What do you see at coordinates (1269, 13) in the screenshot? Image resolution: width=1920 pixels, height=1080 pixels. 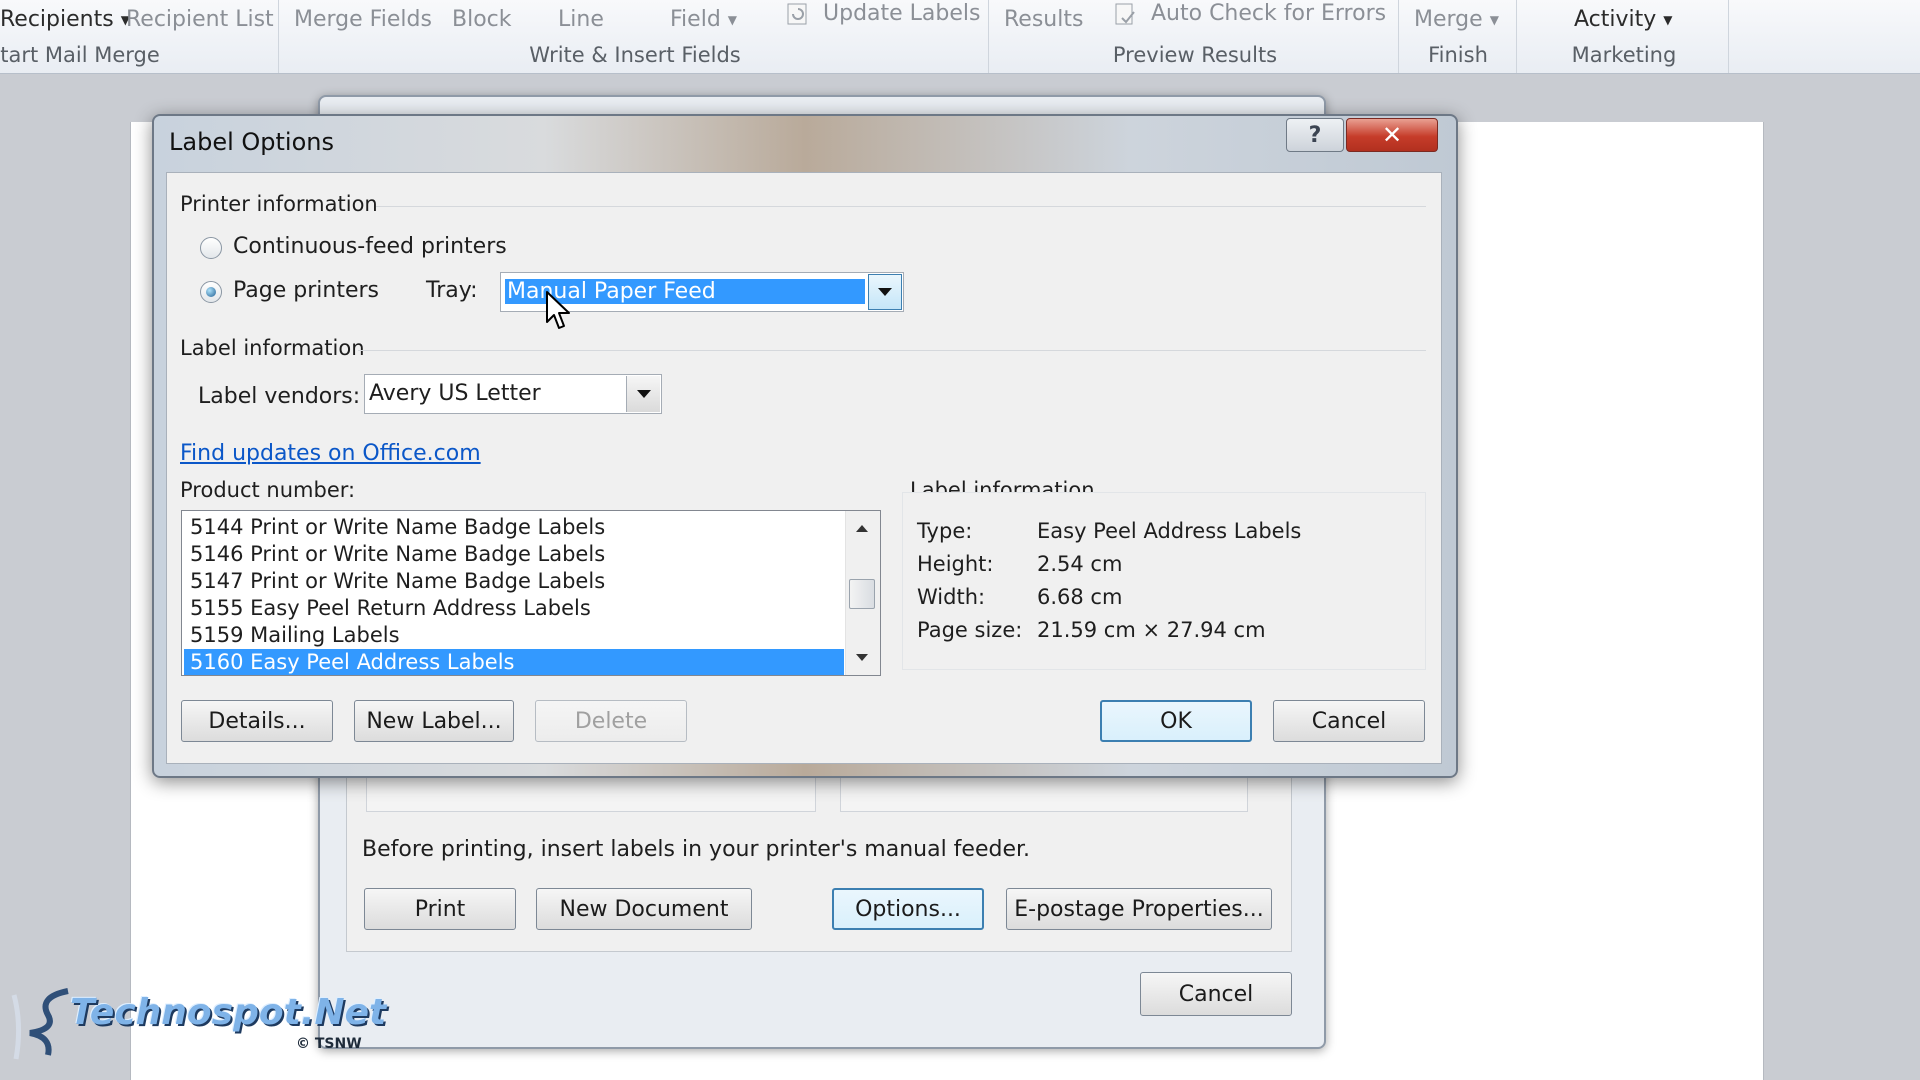 I see `auto-check-errors-label: Auto Check for Errors` at bounding box center [1269, 13].